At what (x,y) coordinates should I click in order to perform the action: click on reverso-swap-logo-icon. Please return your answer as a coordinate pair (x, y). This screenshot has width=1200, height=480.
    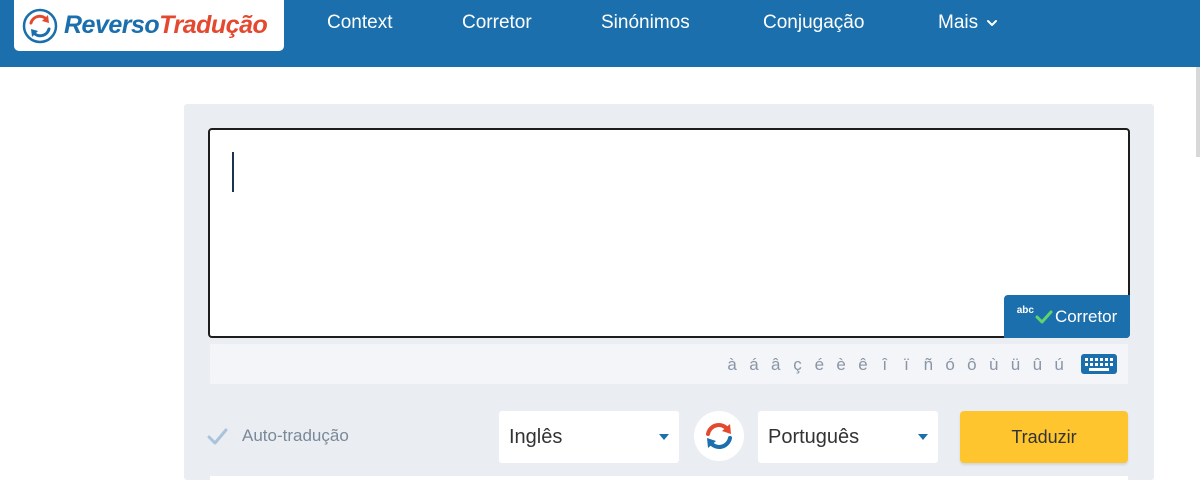
    Looking at the image, I should click on (40, 25).